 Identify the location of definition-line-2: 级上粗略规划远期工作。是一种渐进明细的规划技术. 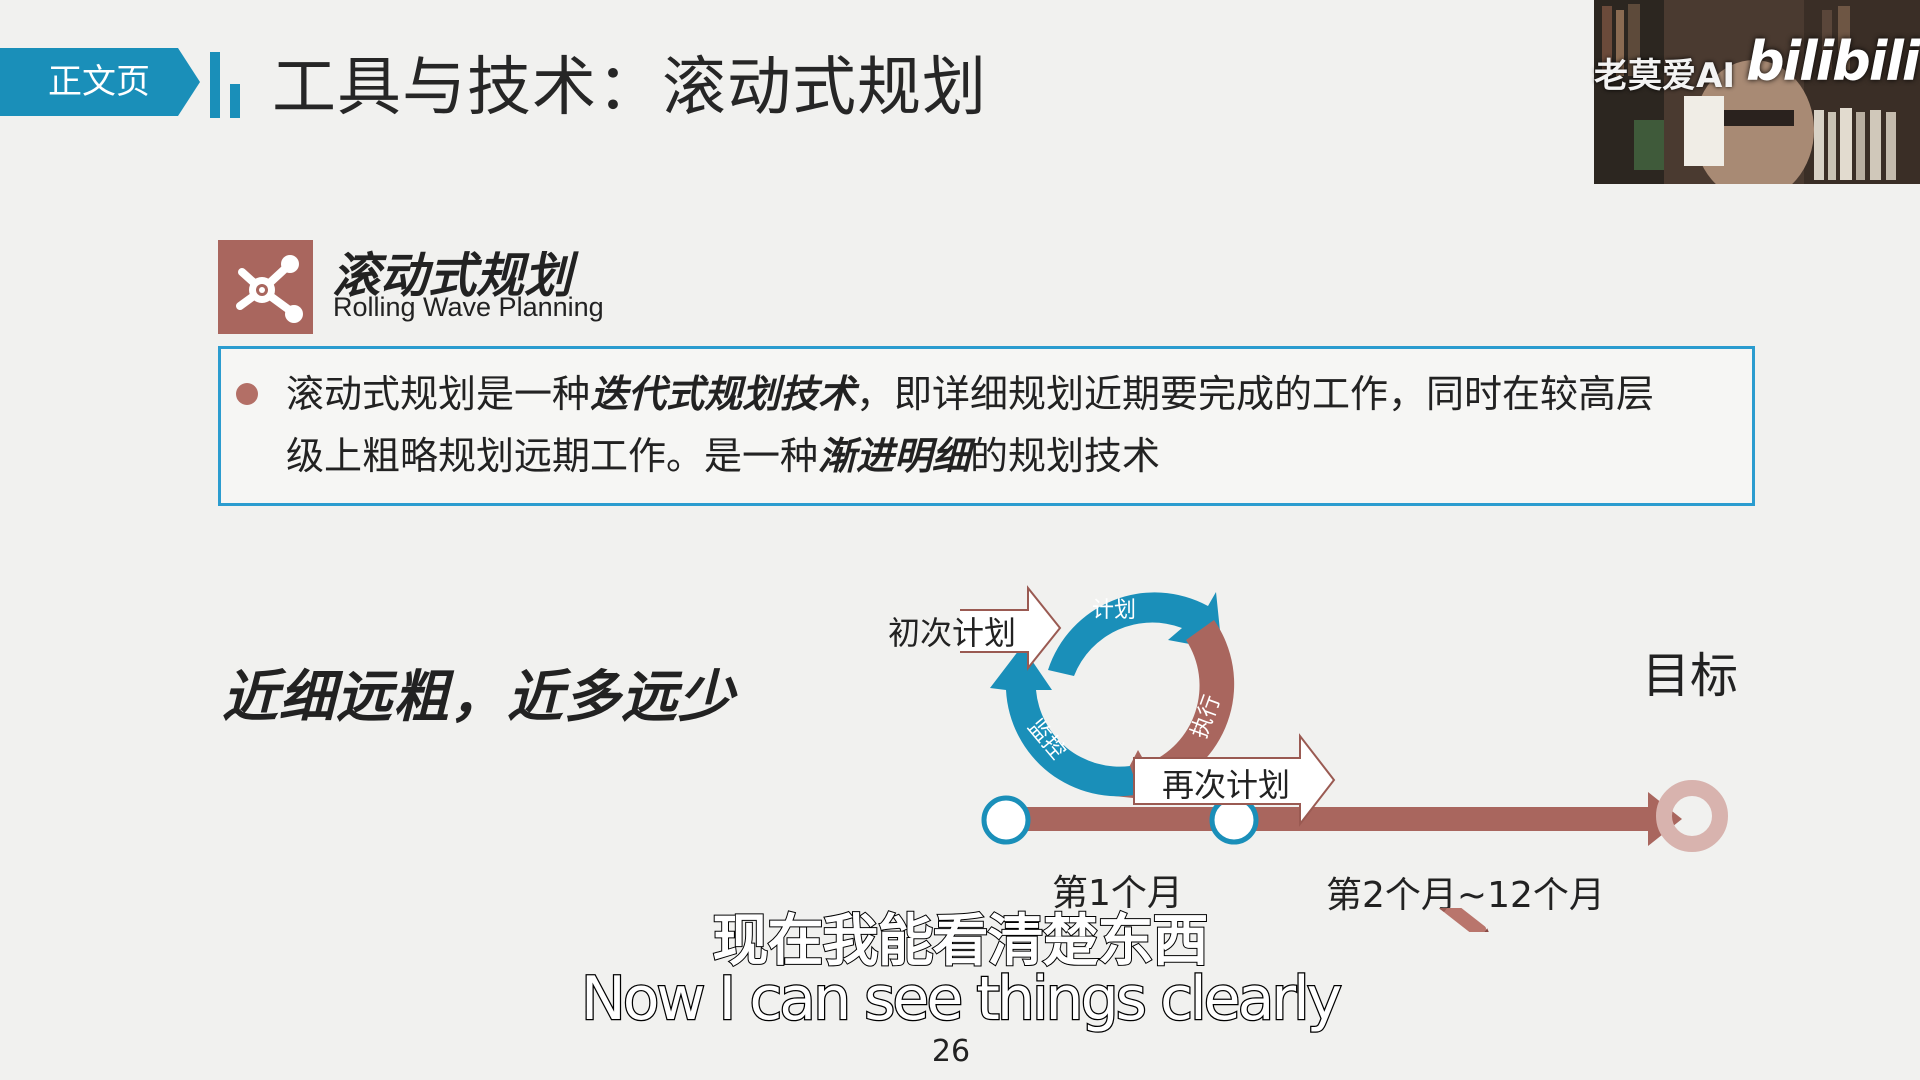
(723, 456).